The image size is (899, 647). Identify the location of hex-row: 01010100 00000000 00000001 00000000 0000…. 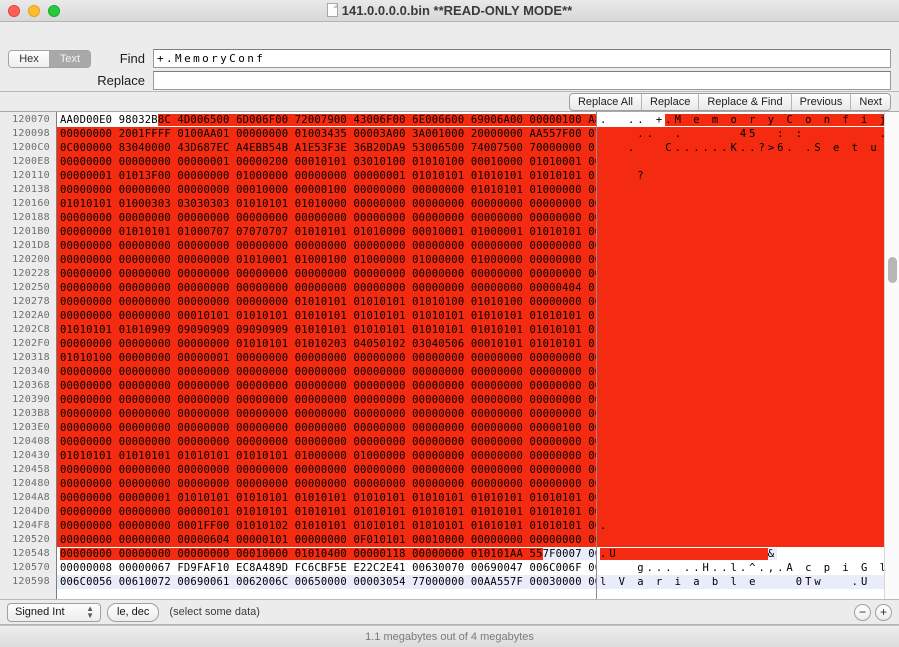
(326, 358).